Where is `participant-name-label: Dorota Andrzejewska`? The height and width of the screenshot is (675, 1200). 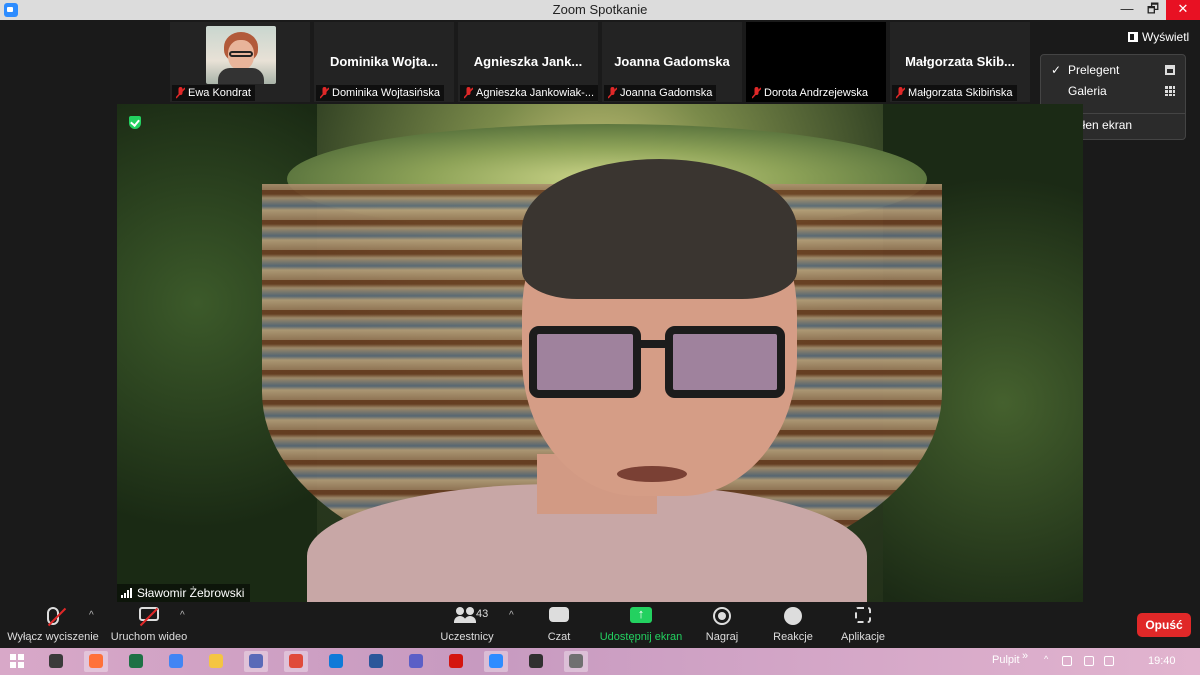 participant-name-label: Dorota Andrzejewska is located at coordinates (810, 93).